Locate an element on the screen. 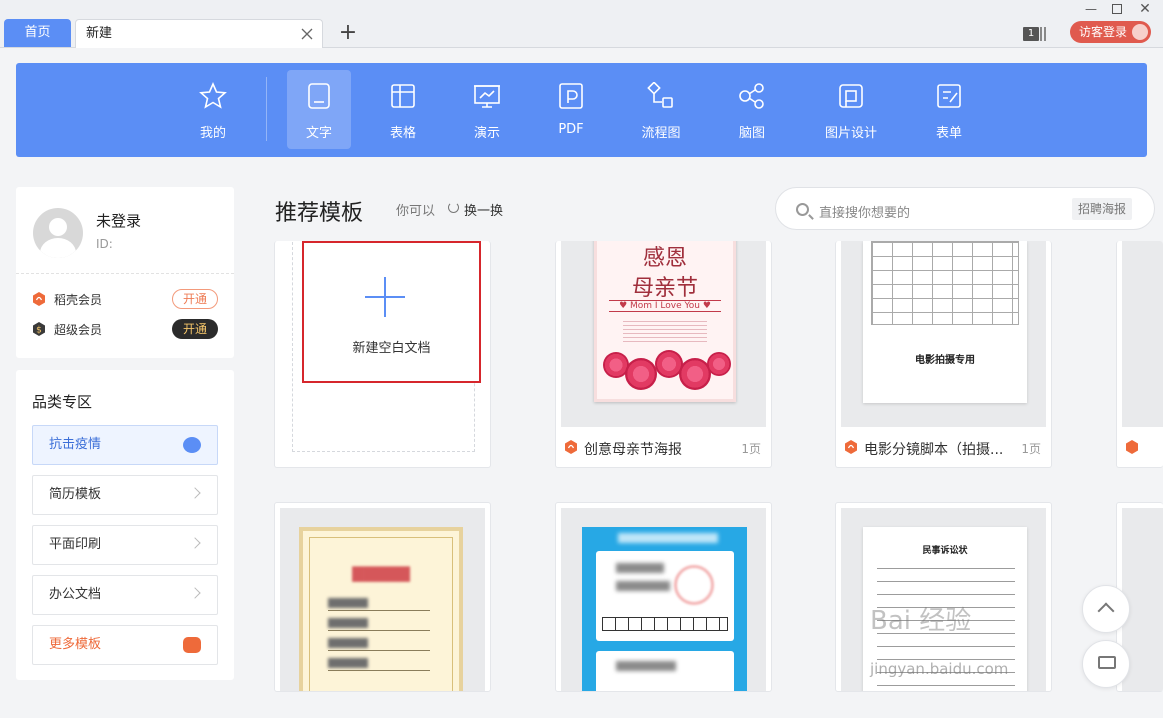 The width and height of the screenshot is (1163, 718). tool-presentation: 演示 is located at coordinates (487, 109).